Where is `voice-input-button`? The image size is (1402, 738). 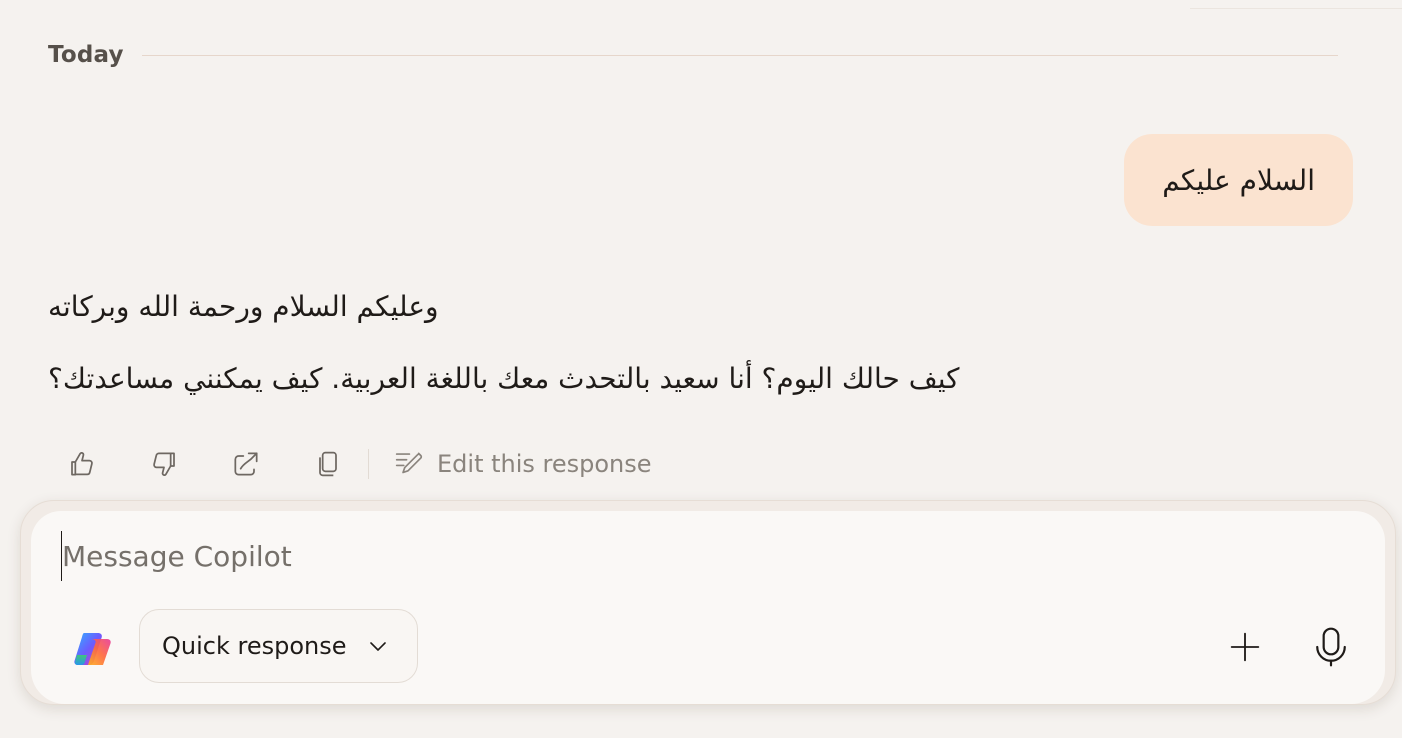
voice-input-button is located at coordinates (1331, 647).